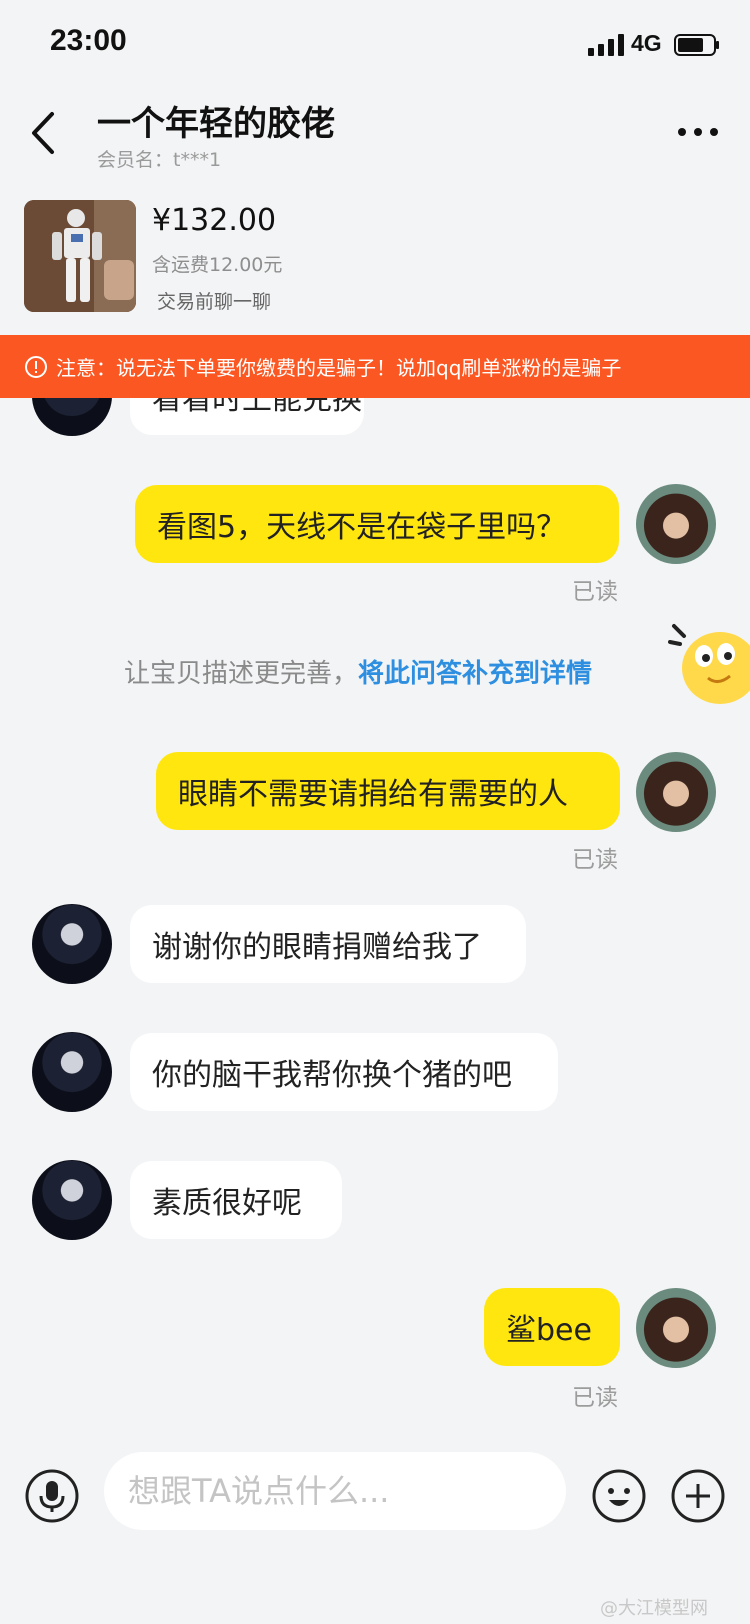 The width and height of the screenshot is (750, 1624). Describe the element at coordinates (362, 527) in the screenshot. I see `message-text: 看图5，天线不是在袋子里吗？` at that location.